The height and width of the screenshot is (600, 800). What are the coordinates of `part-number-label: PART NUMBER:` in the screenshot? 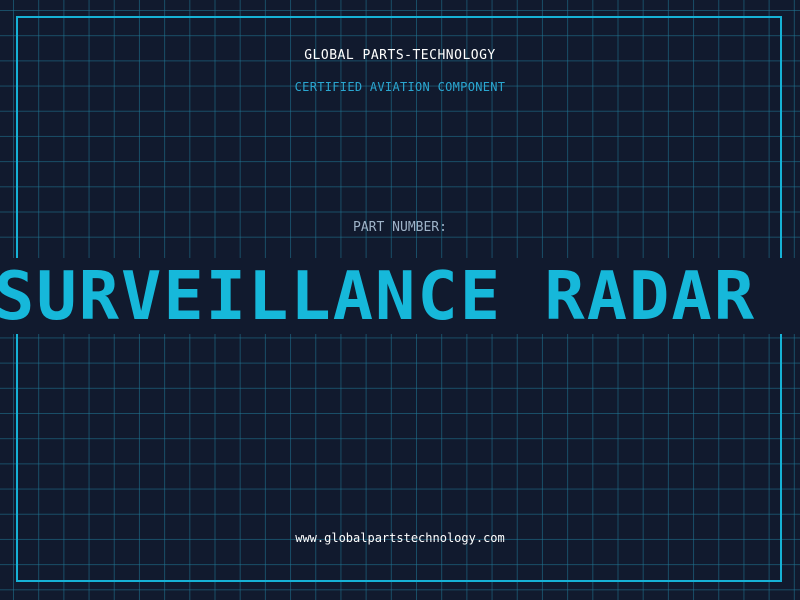 It's located at (400, 227).